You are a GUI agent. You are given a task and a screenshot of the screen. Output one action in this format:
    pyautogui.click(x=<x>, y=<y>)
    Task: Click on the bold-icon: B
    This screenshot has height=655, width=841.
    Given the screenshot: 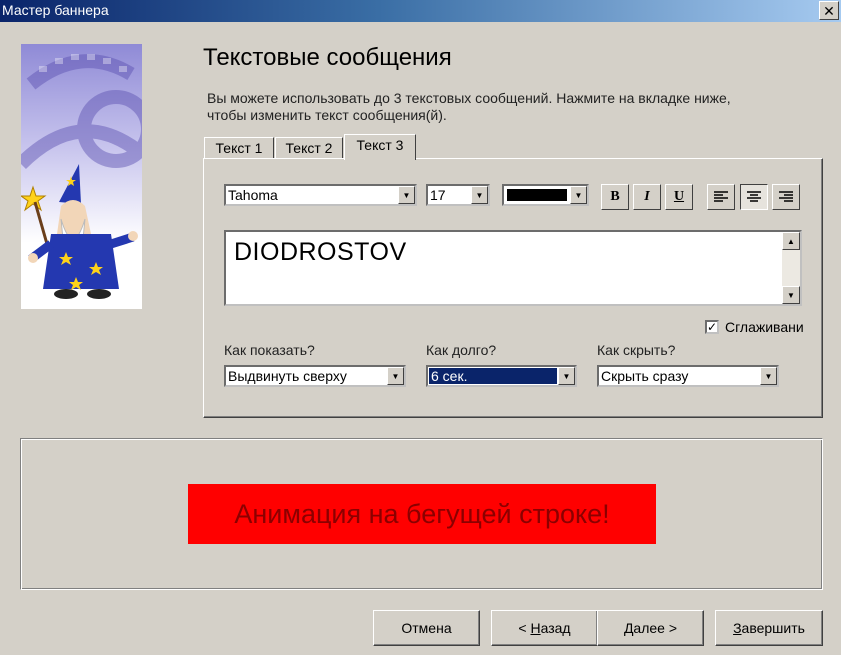 What is the action you would take?
    pyautogui.click(x=615, y=196)
    